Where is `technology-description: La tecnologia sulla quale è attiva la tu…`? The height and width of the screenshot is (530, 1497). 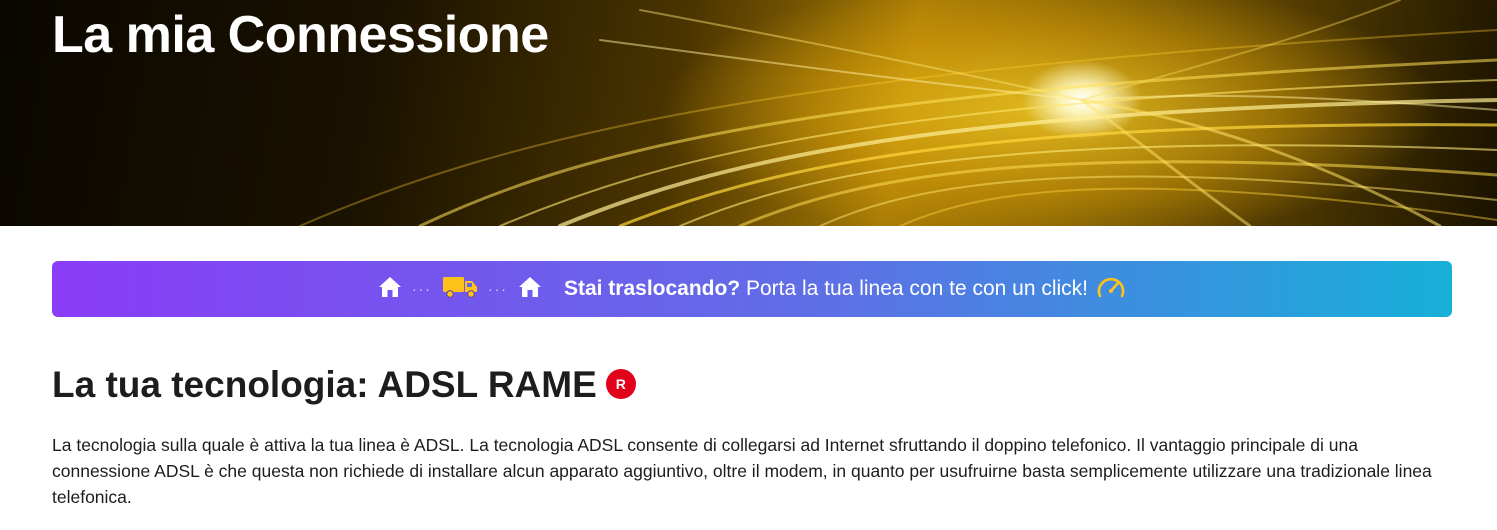 technology-description: La tecnologia sulla quale è attiva la tu… is located at coordinates (742, 471).